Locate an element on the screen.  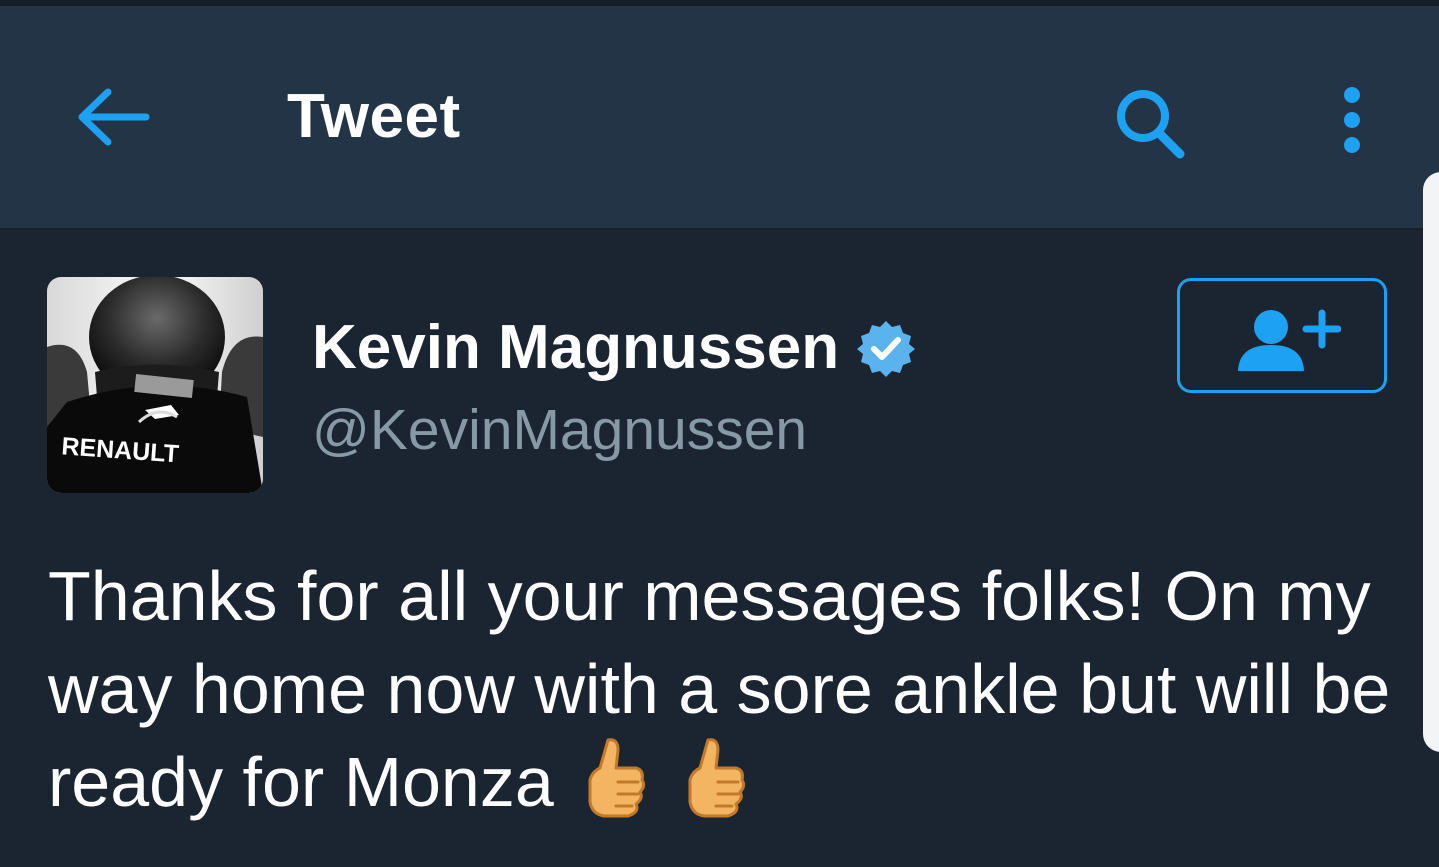
author-name-row: Kevin Magnussen is located at coordinates (614, 348).